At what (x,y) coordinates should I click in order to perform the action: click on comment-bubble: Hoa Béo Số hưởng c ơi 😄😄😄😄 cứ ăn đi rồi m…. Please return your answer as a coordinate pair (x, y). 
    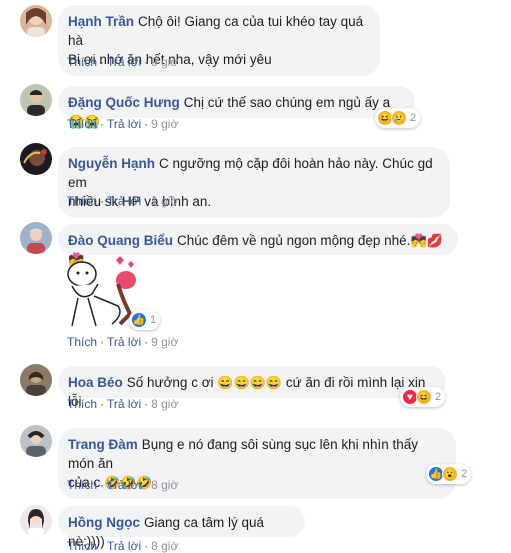
    Looking at the image, I should click on (252, 387).